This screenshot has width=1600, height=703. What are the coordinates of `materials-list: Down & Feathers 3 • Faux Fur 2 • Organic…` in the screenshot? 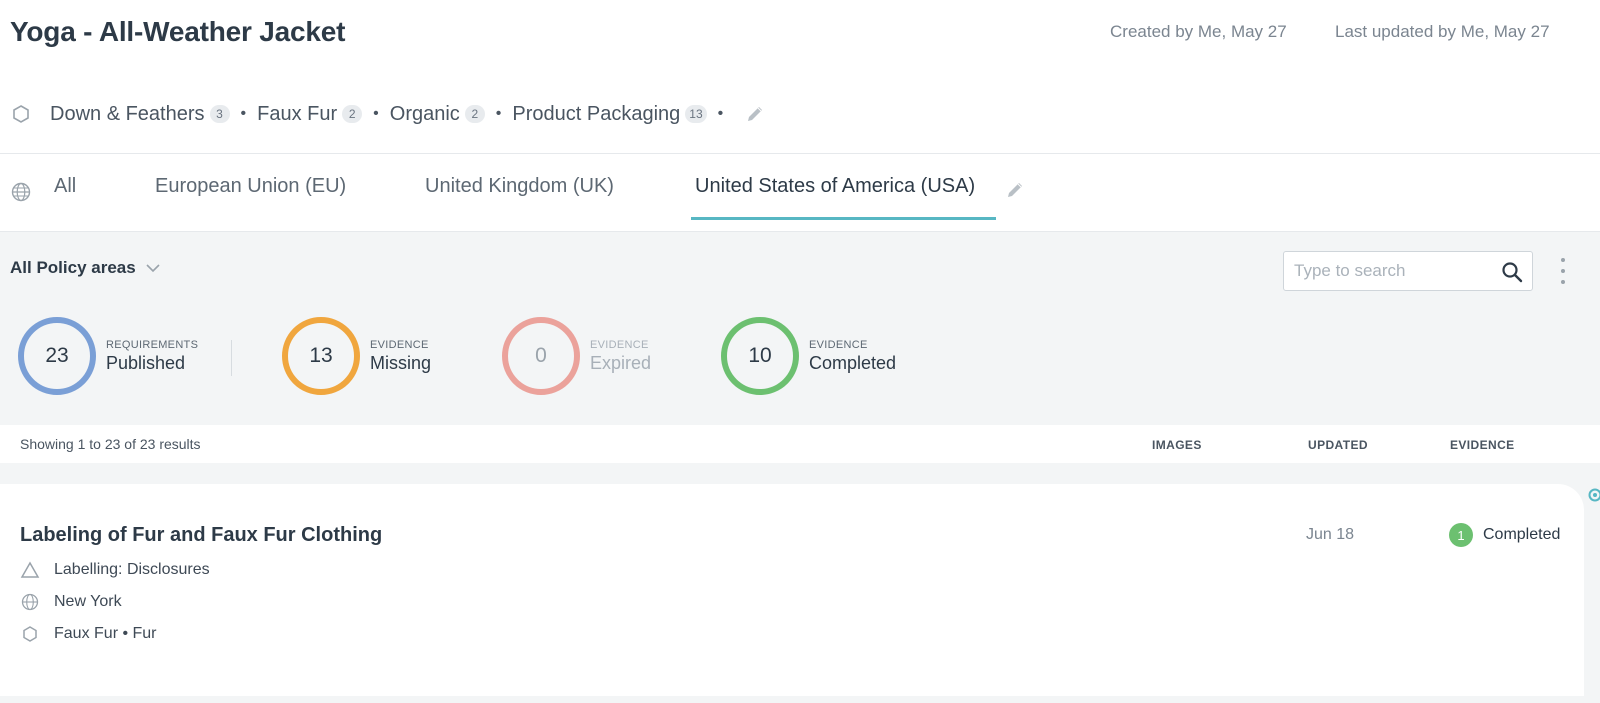 It's located at (388, 114).